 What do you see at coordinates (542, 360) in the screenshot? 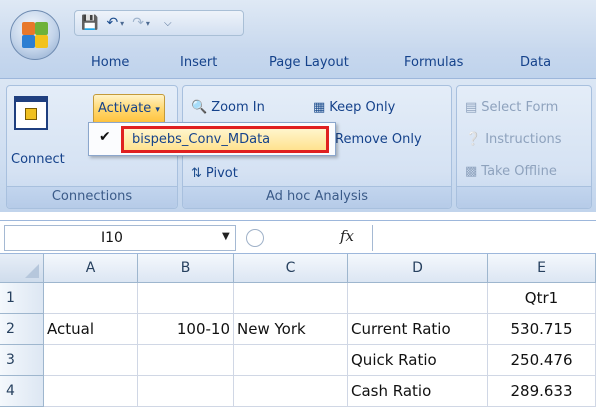
I see `cell-e3: 250.476` at bounding box center [542, 360].